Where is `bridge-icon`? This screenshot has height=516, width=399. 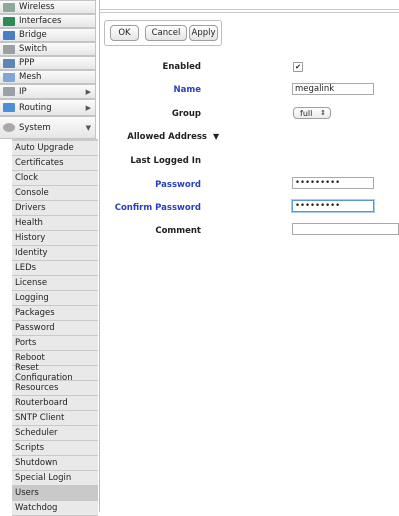
bridge-icon is located at coordinates (9, 35).